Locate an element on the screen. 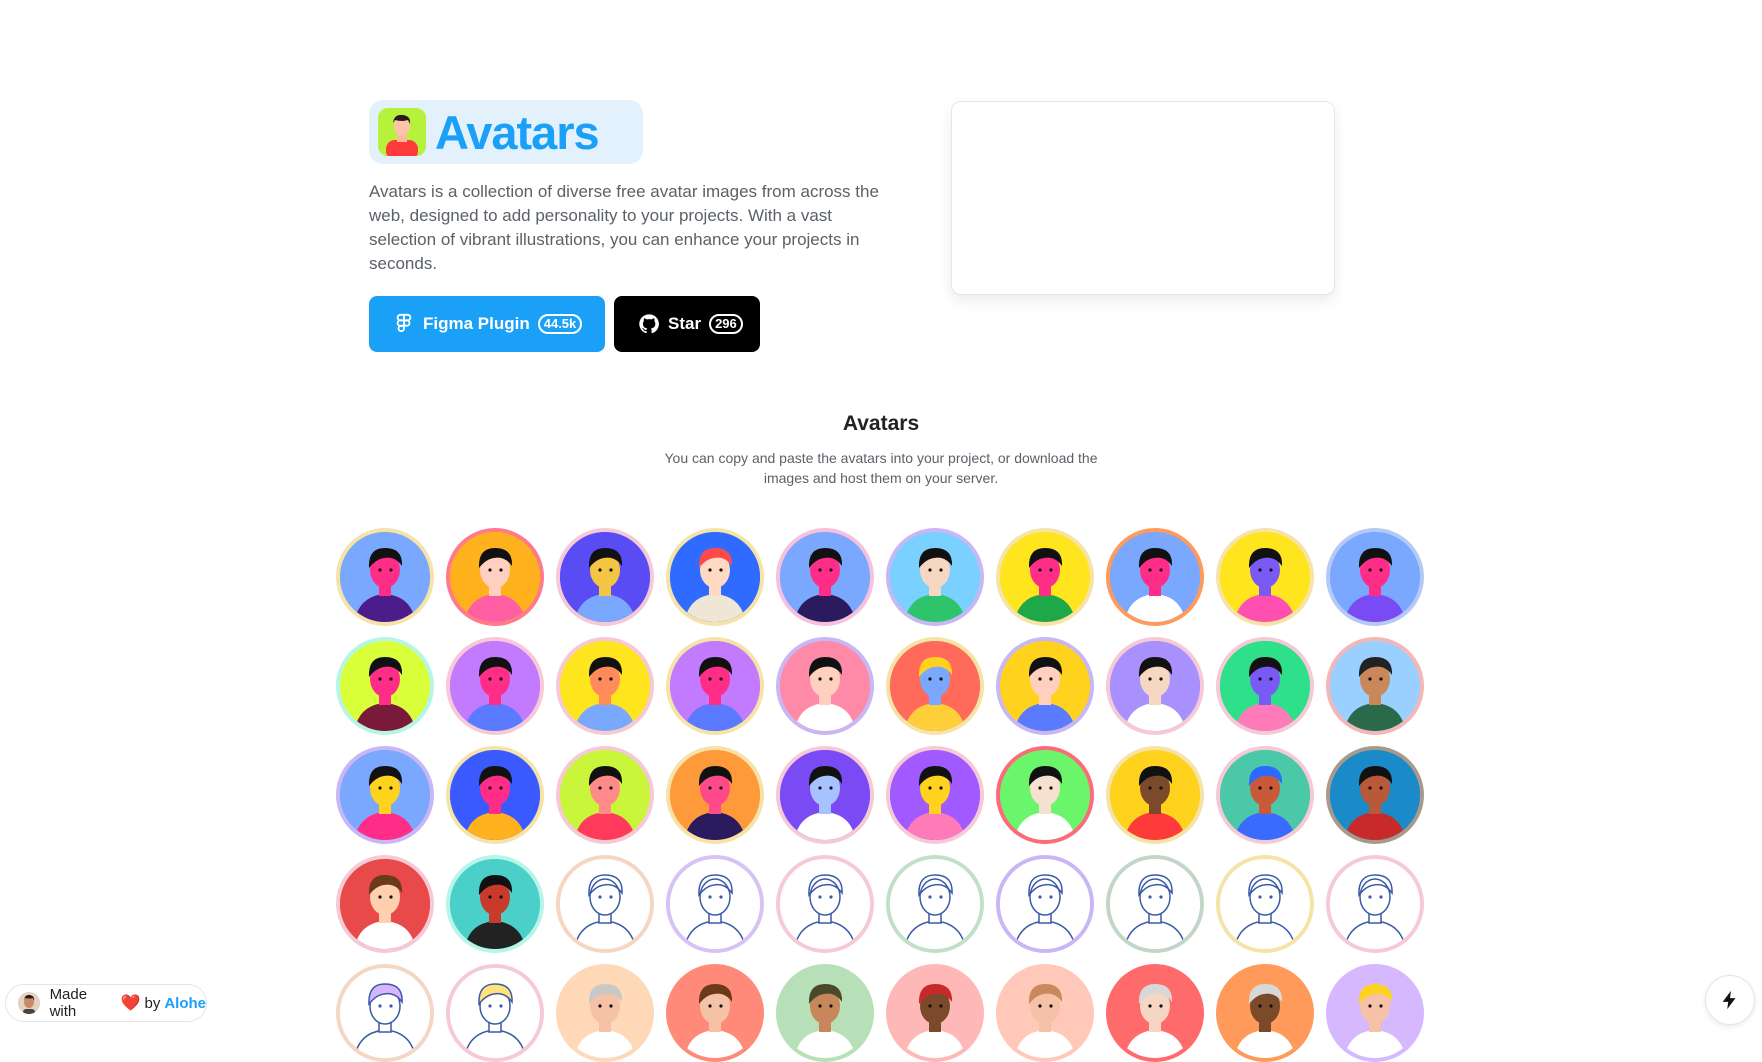 This screenshot has height=1062, width=1762. author-avatar is located at coordinates (29, 1003).